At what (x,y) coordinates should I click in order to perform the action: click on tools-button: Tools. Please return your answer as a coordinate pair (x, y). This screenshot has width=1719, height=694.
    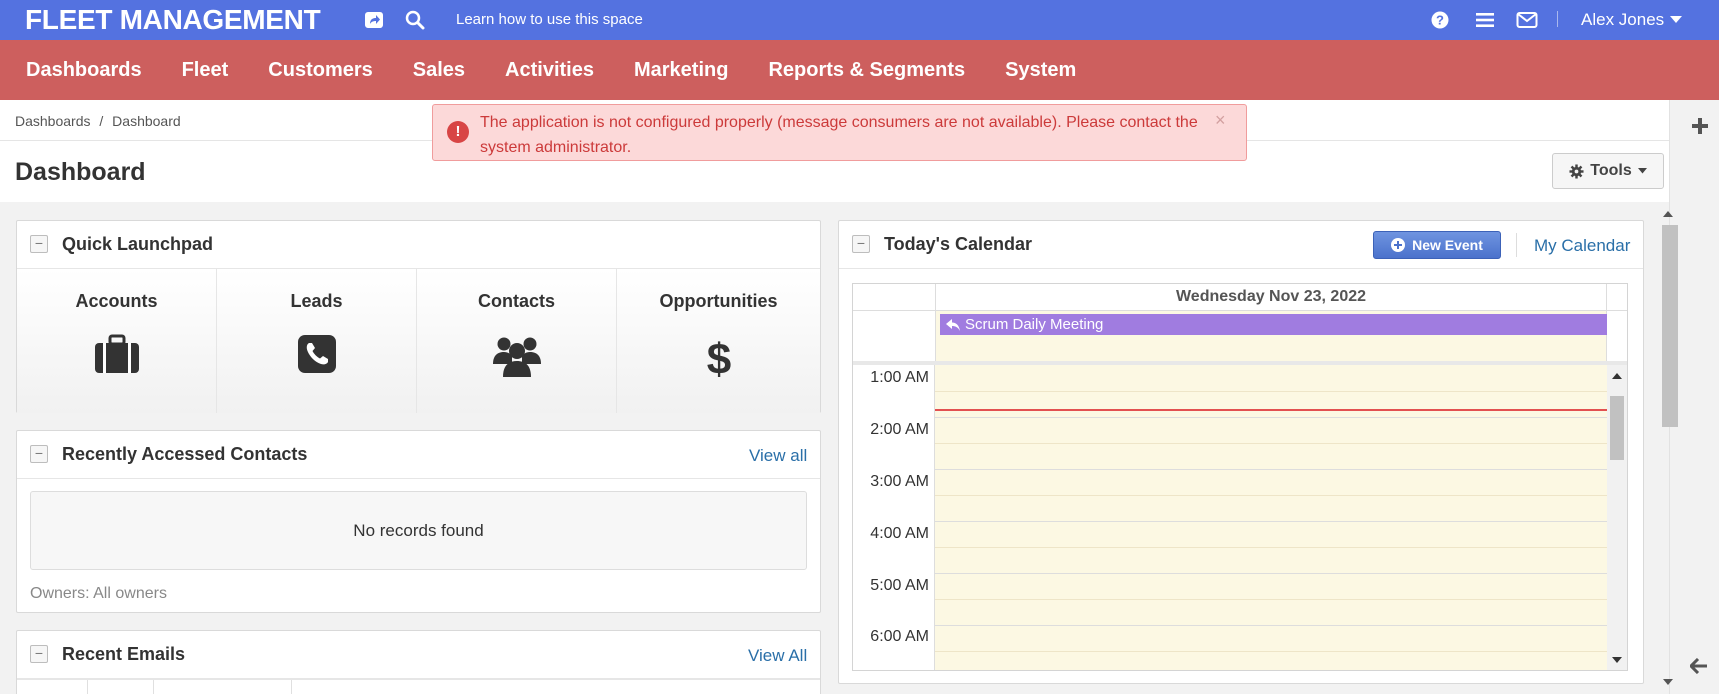
    Looking at the image, I should click on (1608, 171).